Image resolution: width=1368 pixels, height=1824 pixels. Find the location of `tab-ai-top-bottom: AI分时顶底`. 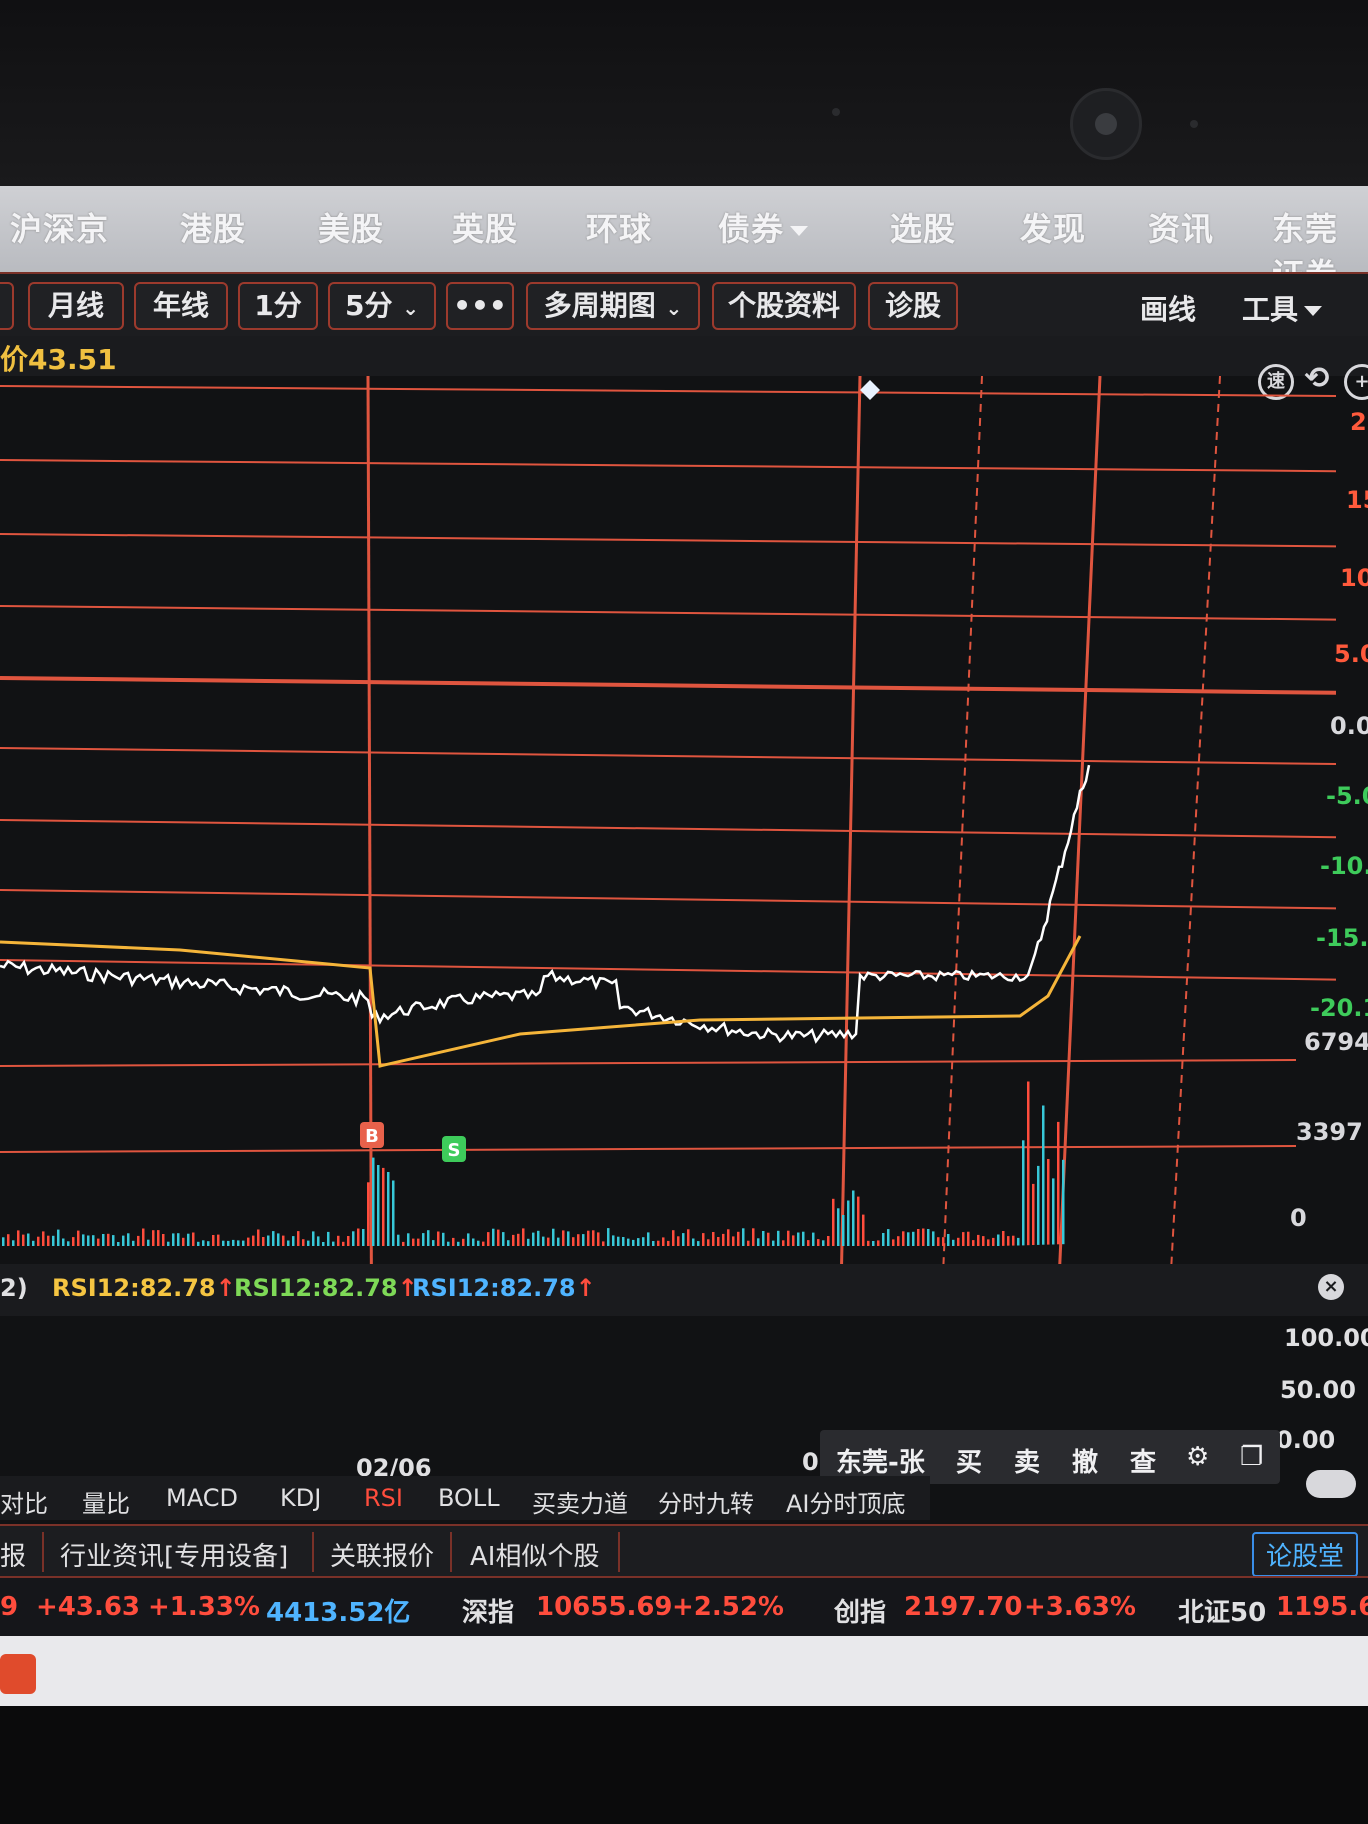

tab-ai-top-bottom: AI分时顶底 is located at coordinates (846, 1501).